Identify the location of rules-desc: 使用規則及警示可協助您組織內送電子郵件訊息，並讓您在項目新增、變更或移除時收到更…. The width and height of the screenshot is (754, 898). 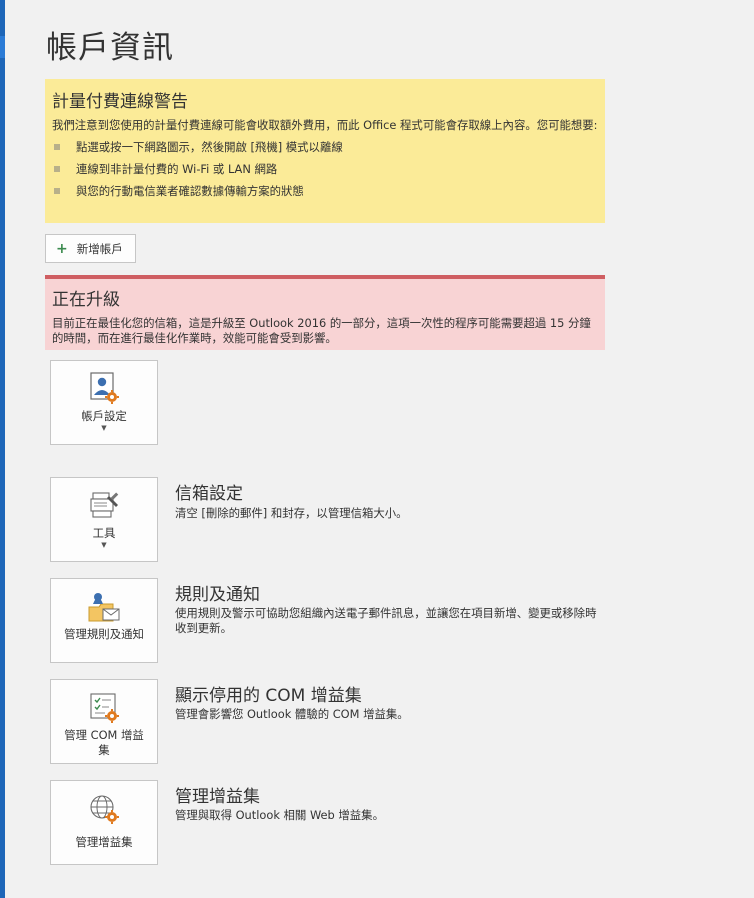
(386, 620).